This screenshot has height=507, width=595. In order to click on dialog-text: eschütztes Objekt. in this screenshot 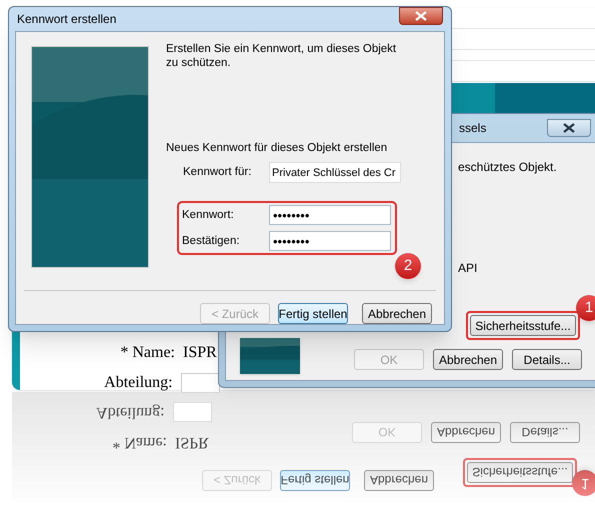, I will do `click(507, 167)`.